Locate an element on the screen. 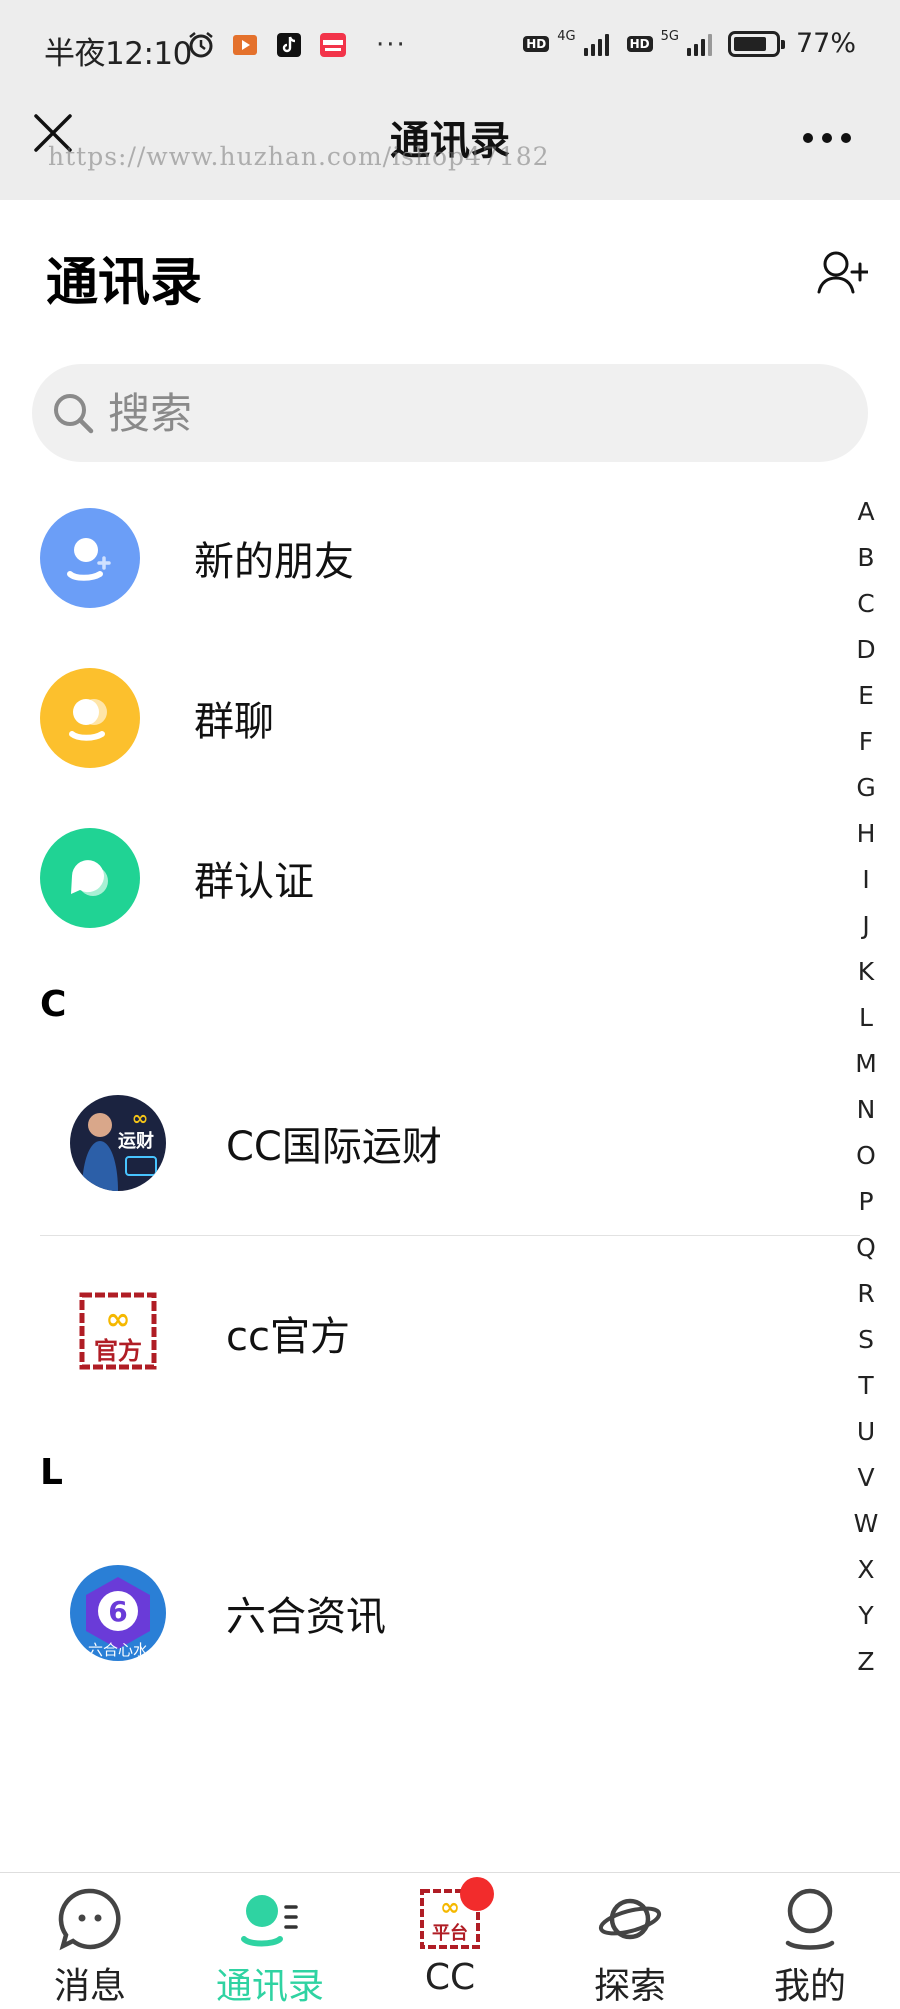  tab-cc: ∞ 平台 CC is located at coordinates (450, 1936).